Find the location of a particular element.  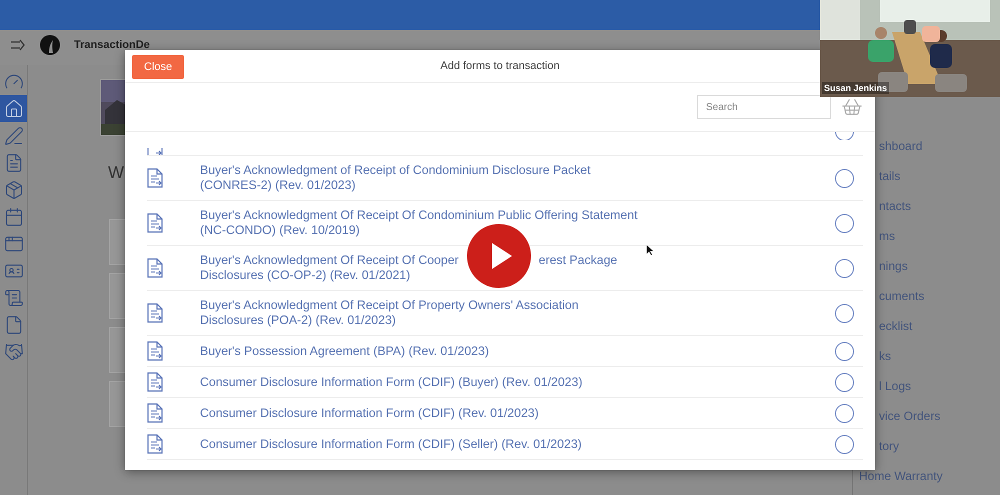

close-button: Close is located at coordinates (158, 67).